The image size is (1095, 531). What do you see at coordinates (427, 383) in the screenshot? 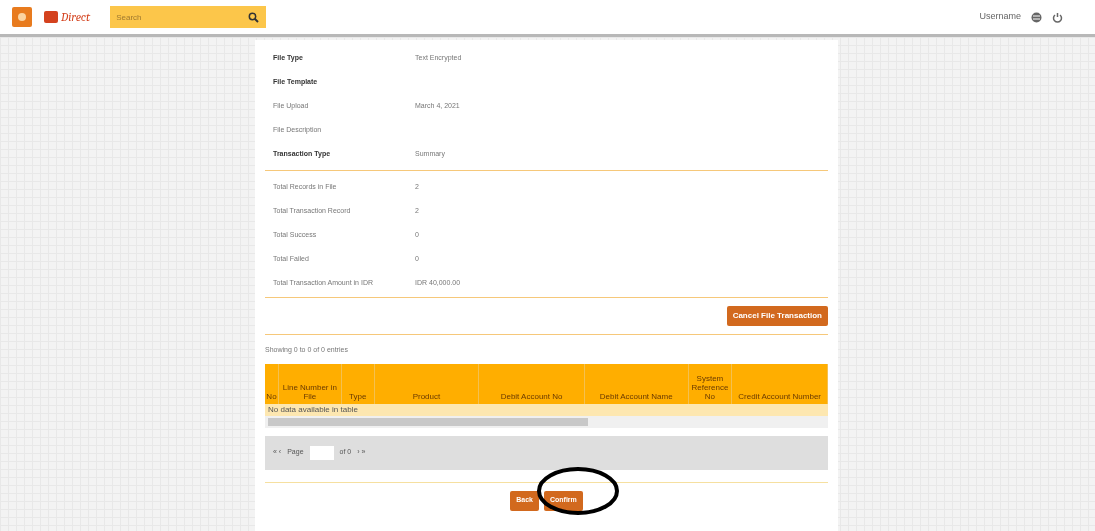
I see `column-header: Product` at bounding box center [427, 383].